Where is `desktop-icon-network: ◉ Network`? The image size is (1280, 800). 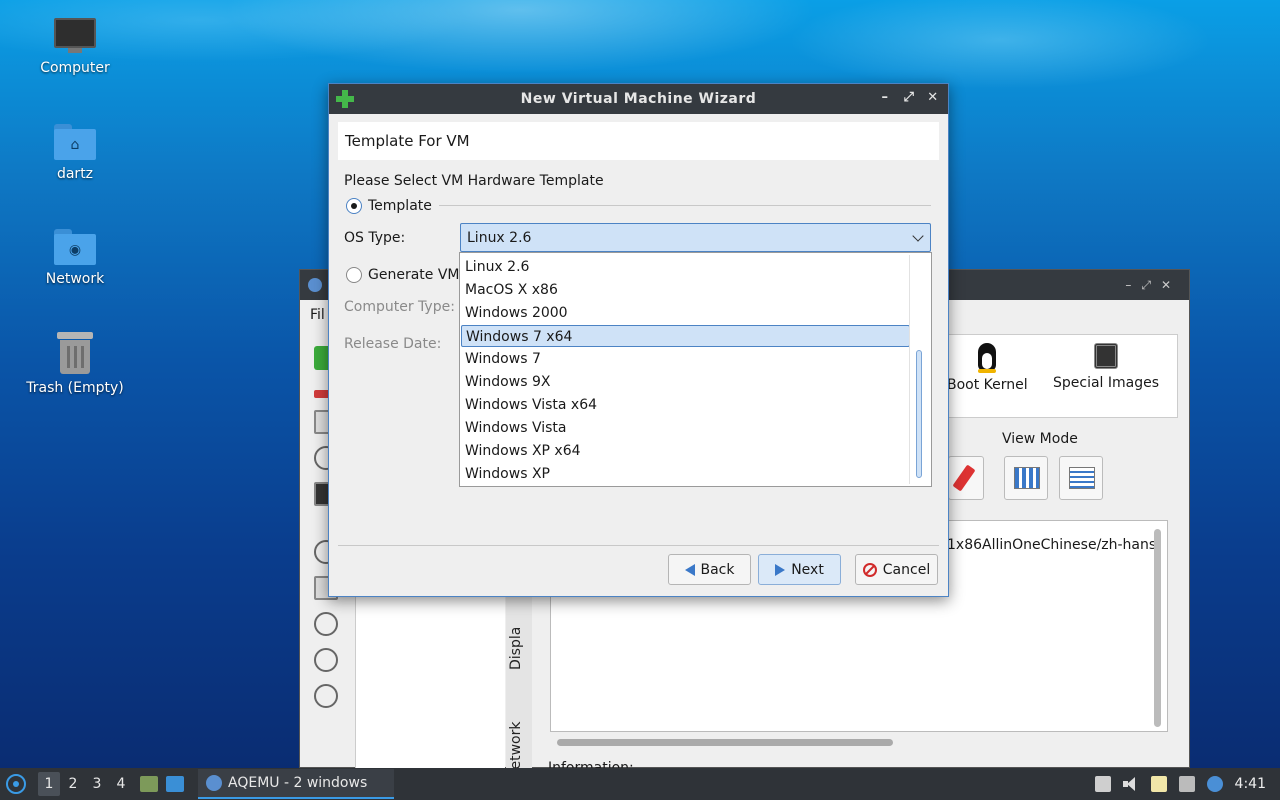 desktop-icon-network: ◉ Network is located at coordinates (75, 258).